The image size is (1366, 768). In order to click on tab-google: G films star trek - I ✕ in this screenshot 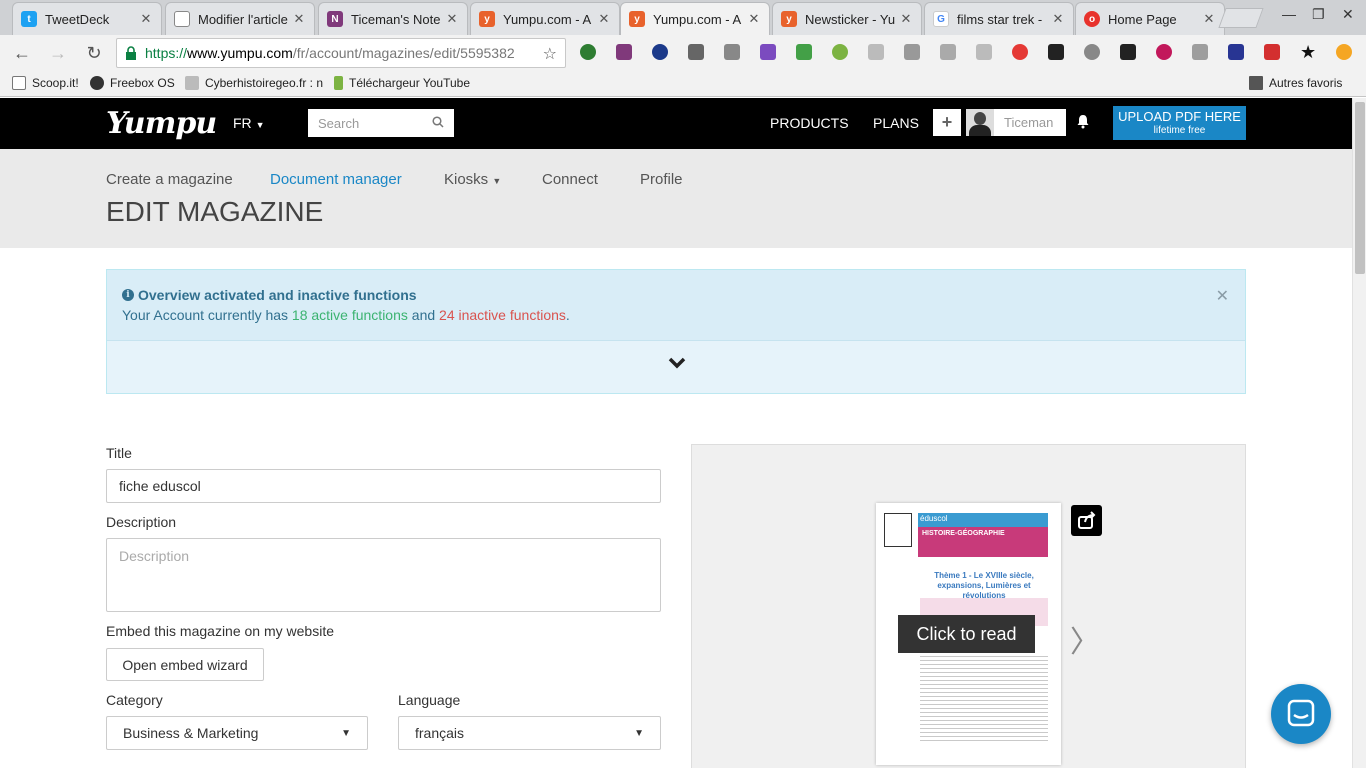, I will do `click(999, 18)`.